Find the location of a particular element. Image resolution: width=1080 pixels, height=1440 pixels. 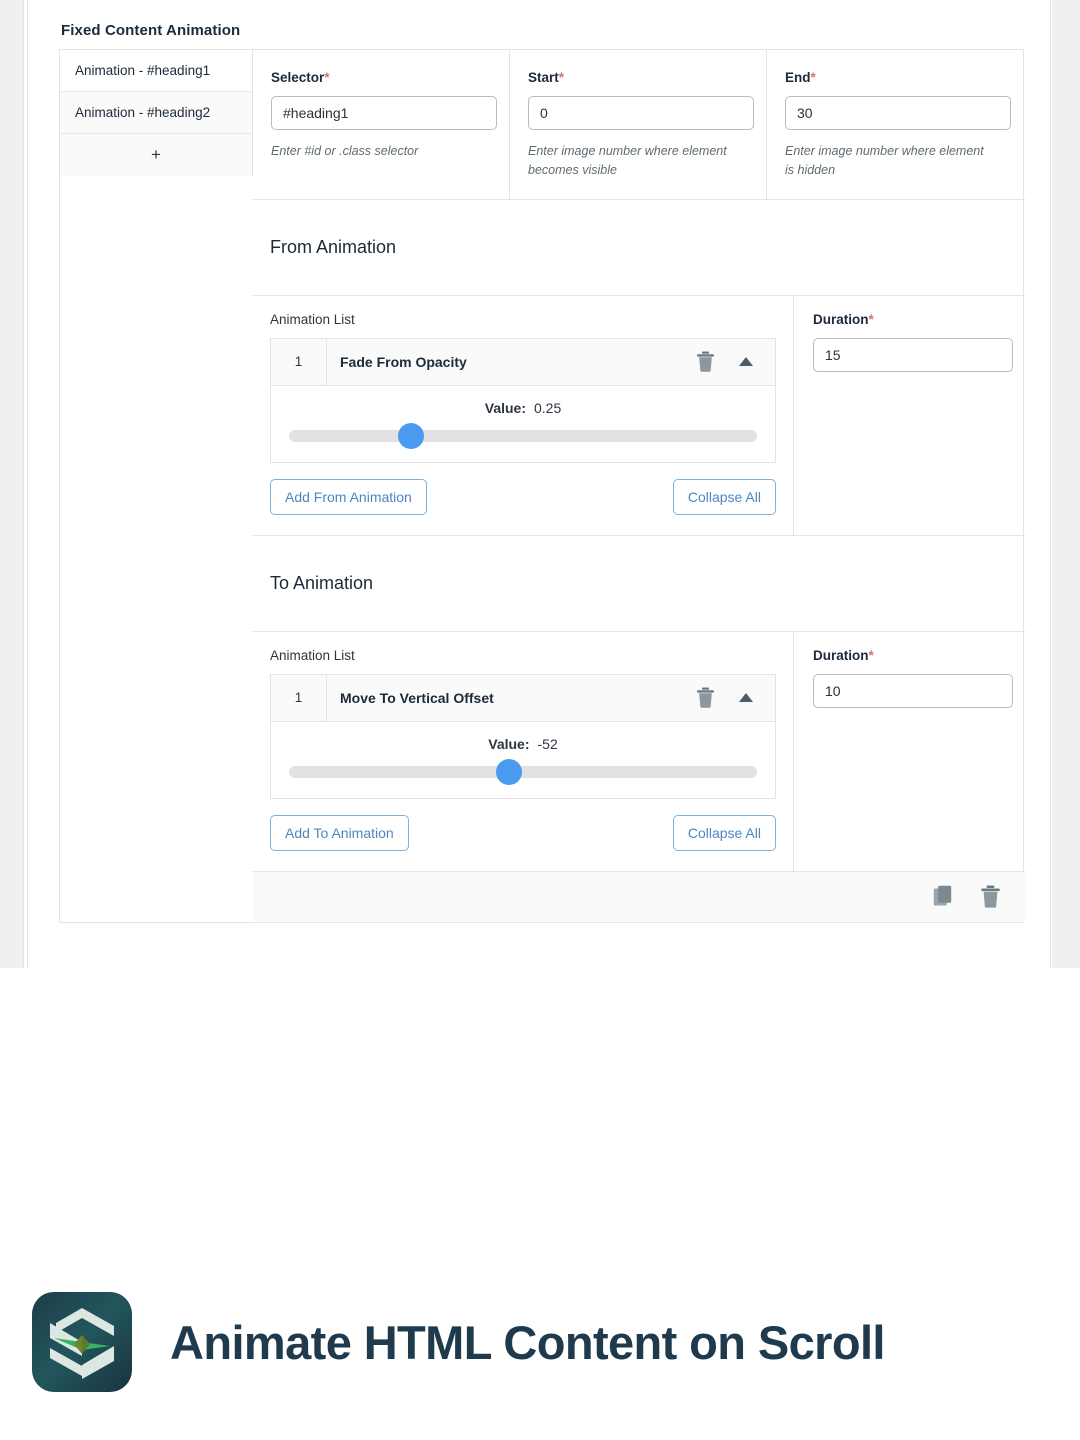

to-duration-value: 10 is located at coordinates (833, 690).